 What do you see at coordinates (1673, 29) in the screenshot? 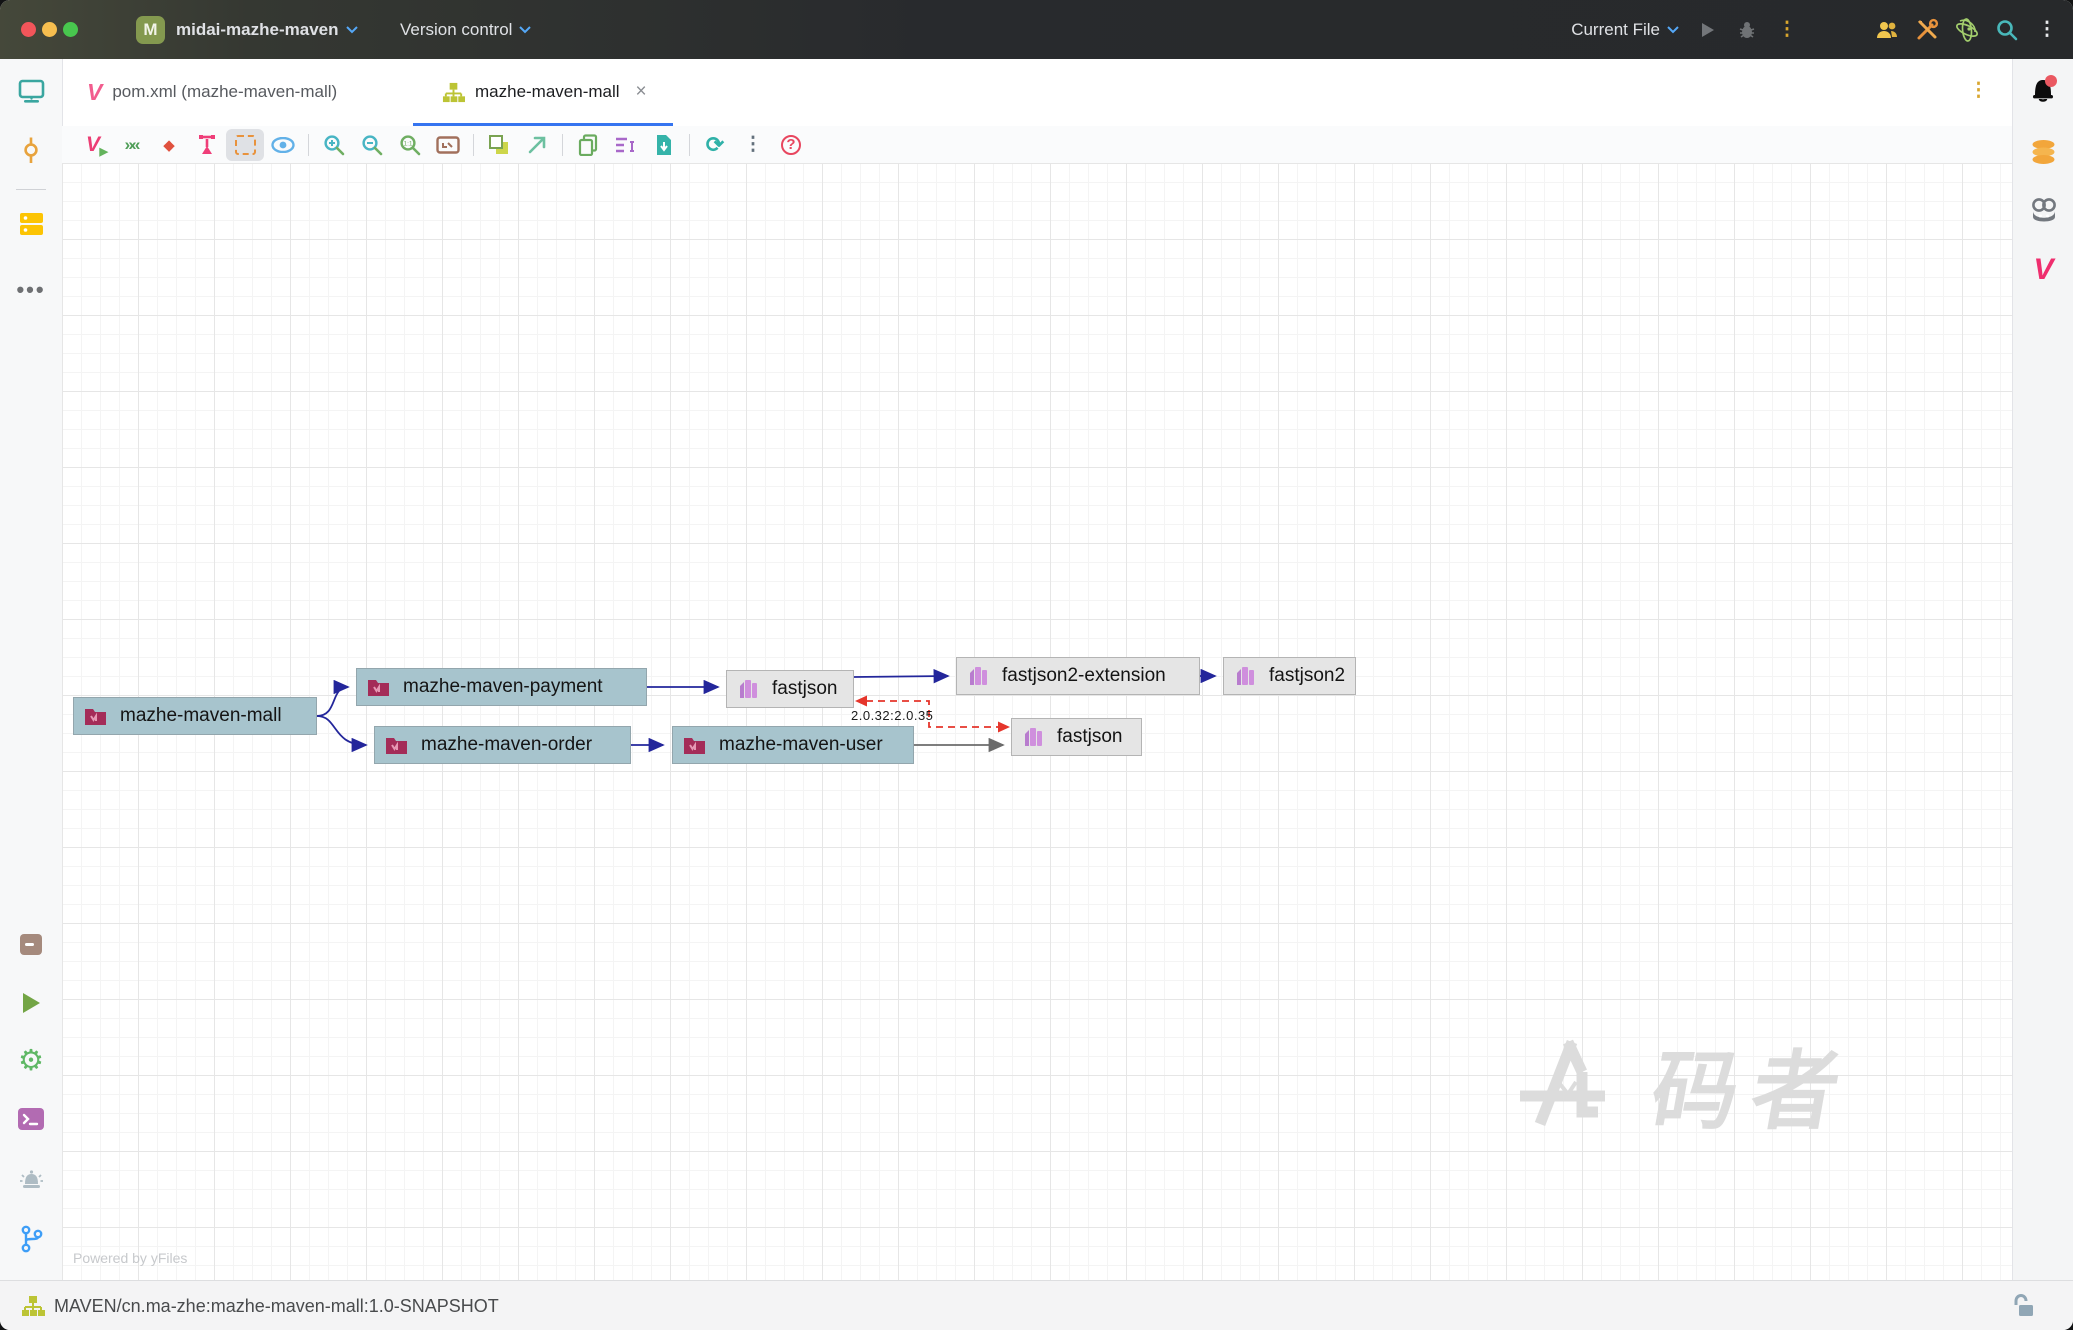
I see `chevron-down-icon` at bounding box center [1673, 29].